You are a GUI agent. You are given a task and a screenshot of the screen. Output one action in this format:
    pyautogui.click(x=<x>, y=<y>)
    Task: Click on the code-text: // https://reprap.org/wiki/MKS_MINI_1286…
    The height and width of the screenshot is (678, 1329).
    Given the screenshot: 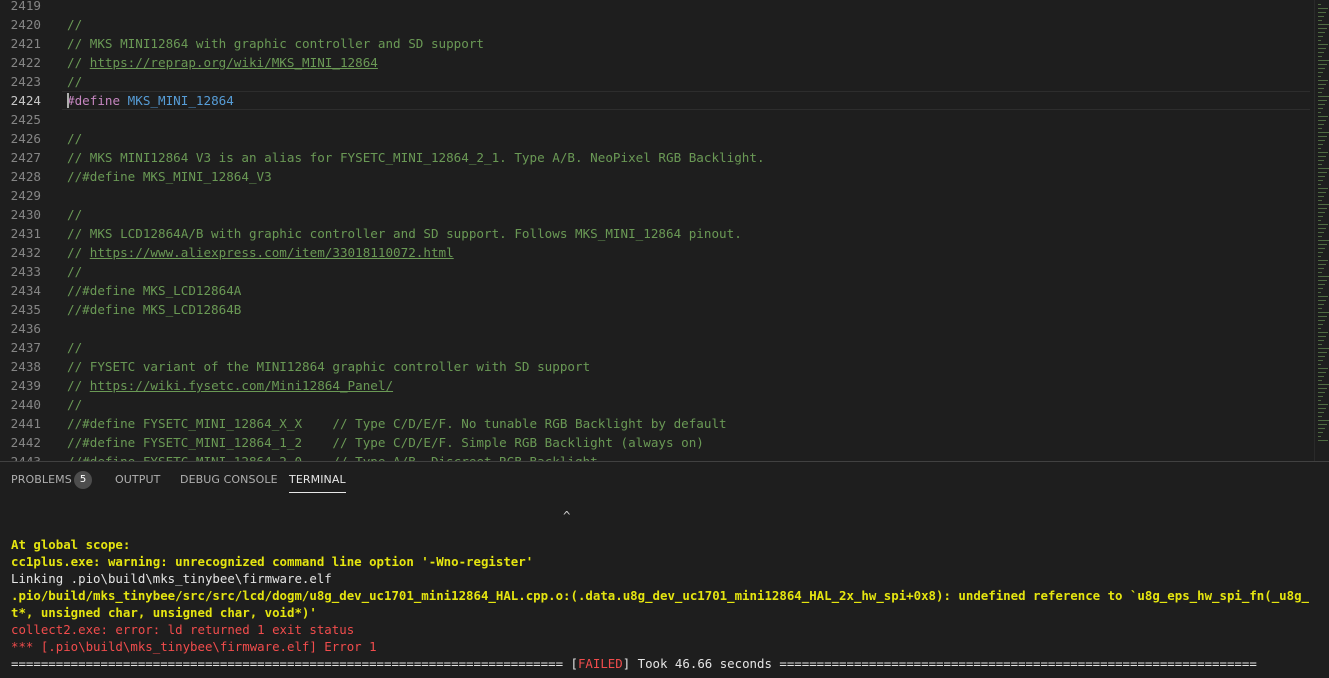 What is the action you would take?
    pyautogui.click(x=222, y=62)
    